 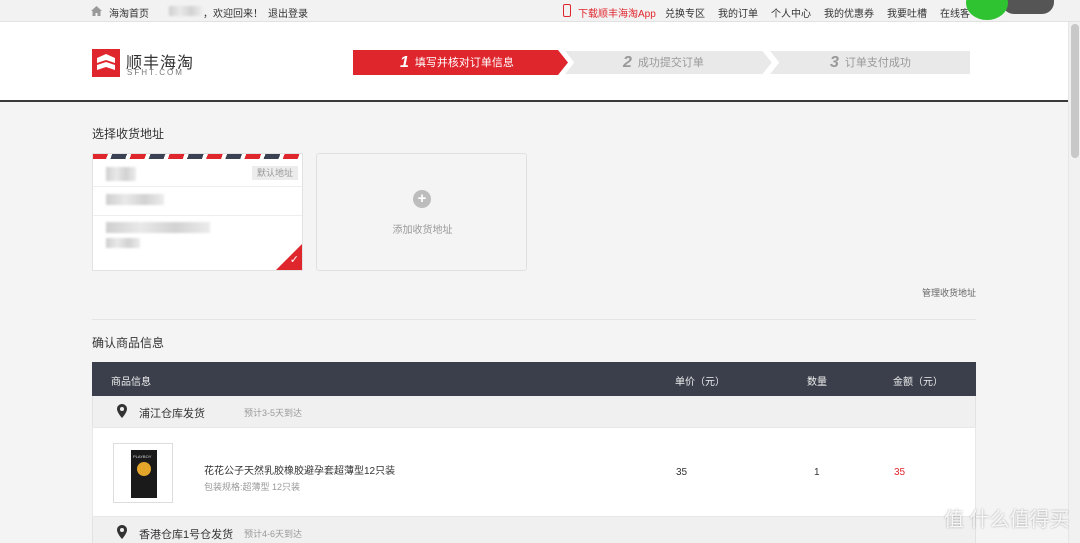 What do you see at coordinates (197, 212) in the screenshot?
I see `address-card-default: 默认地址 ✓` at bounding box center [197, 212].